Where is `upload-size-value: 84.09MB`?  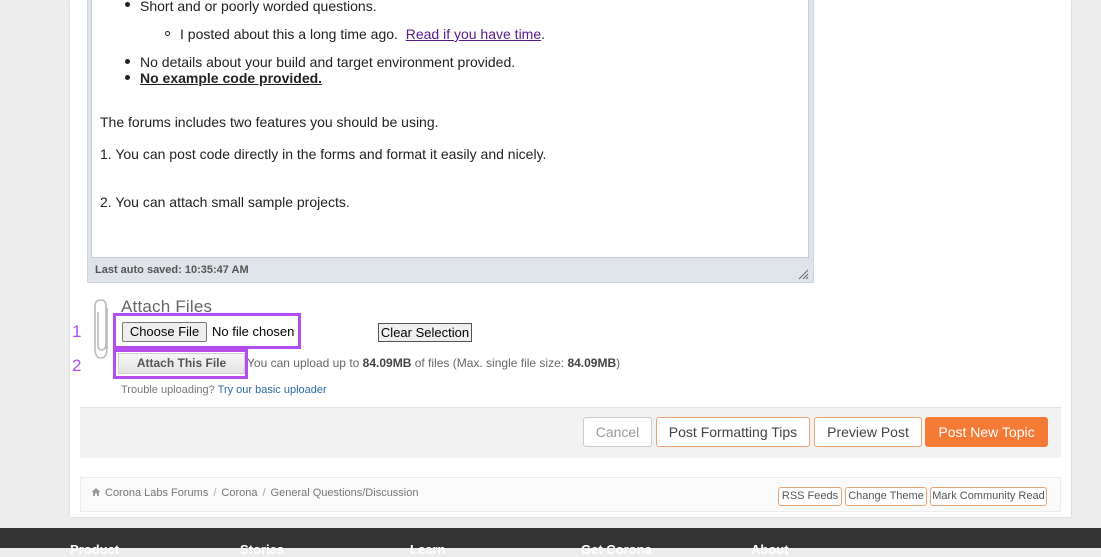
upload-size-value: 84.09MB is located at coordinates (387, 363).